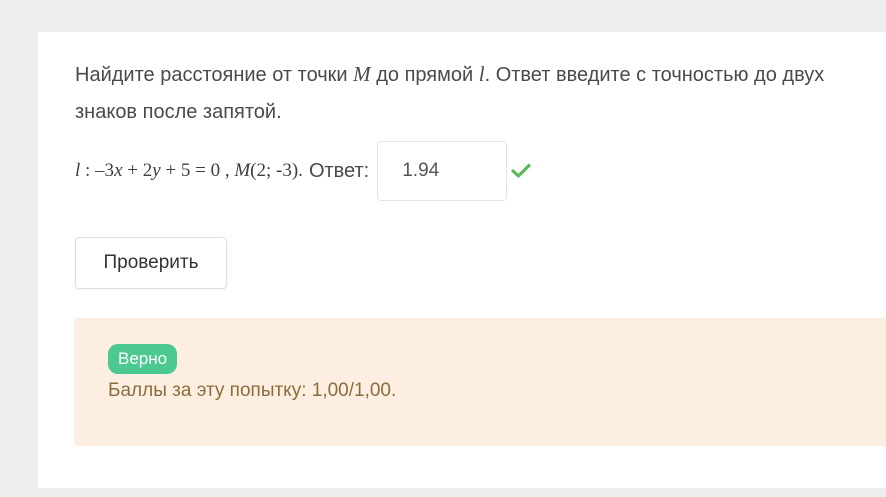 The width and height of the screenshot is (886, 497). I want to click on answer-value: 1.94, so click(421, 170).